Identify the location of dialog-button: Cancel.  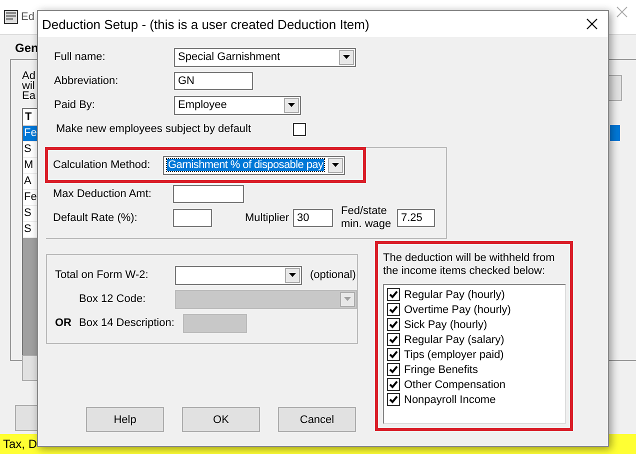
(317, 419).